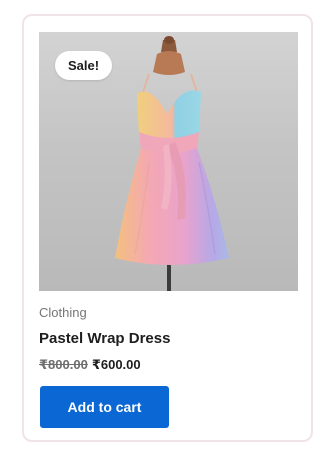 The height and width of the screenshot is (473, 335). I want to click on add-to-cart-button: Add to cart, so click(104, 407).